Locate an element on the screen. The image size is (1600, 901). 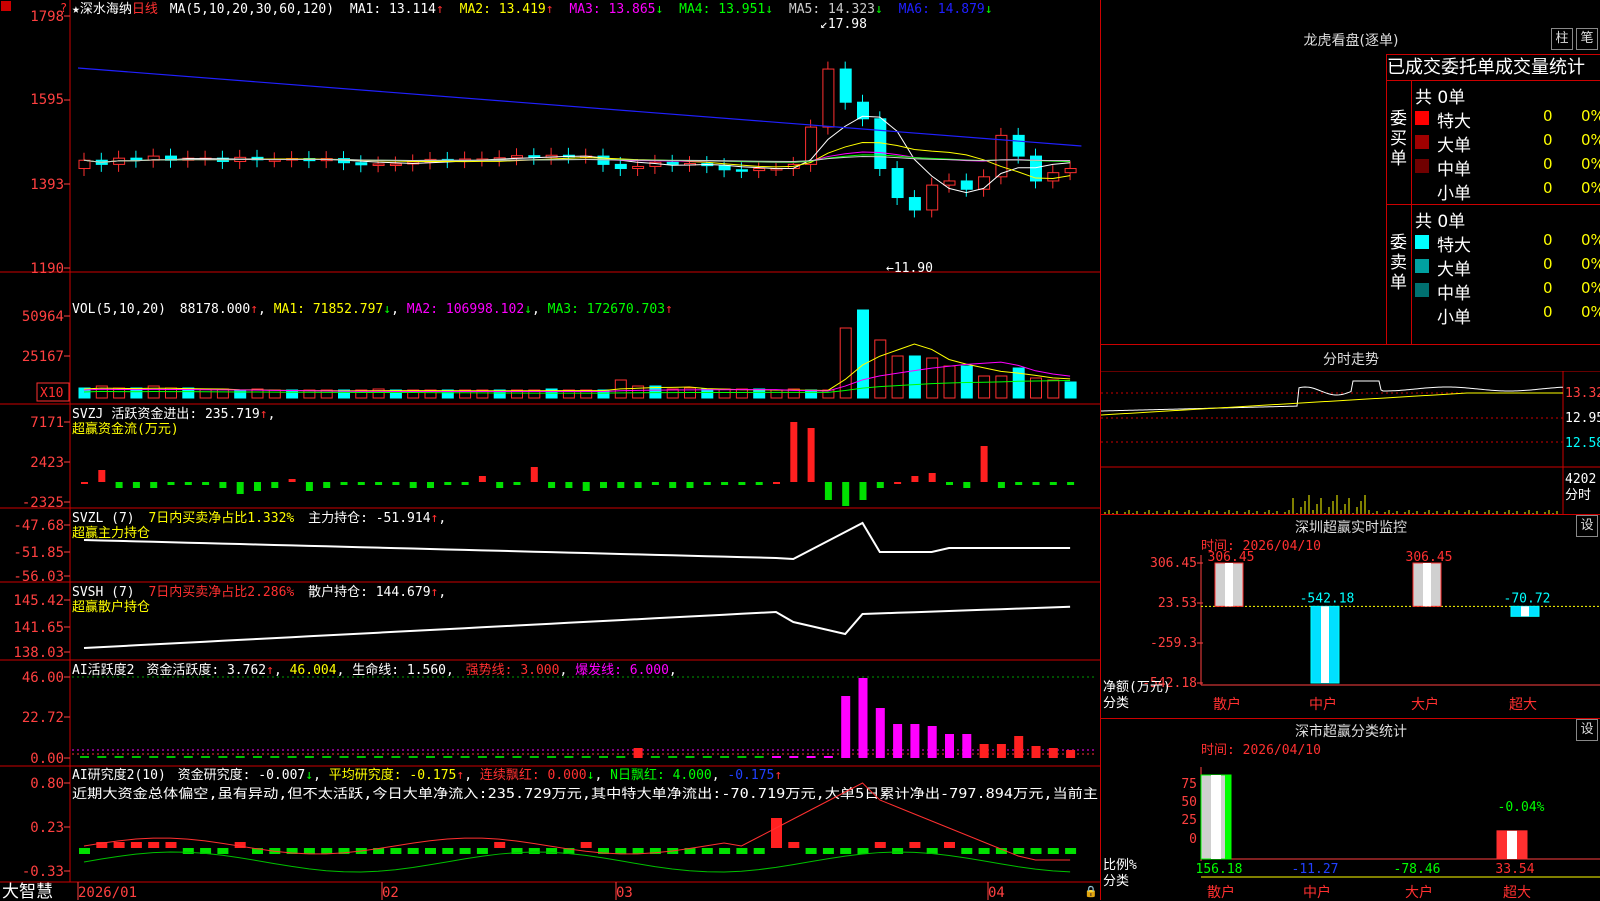
price-tick: 1798 is located at coordinates (47, 17).